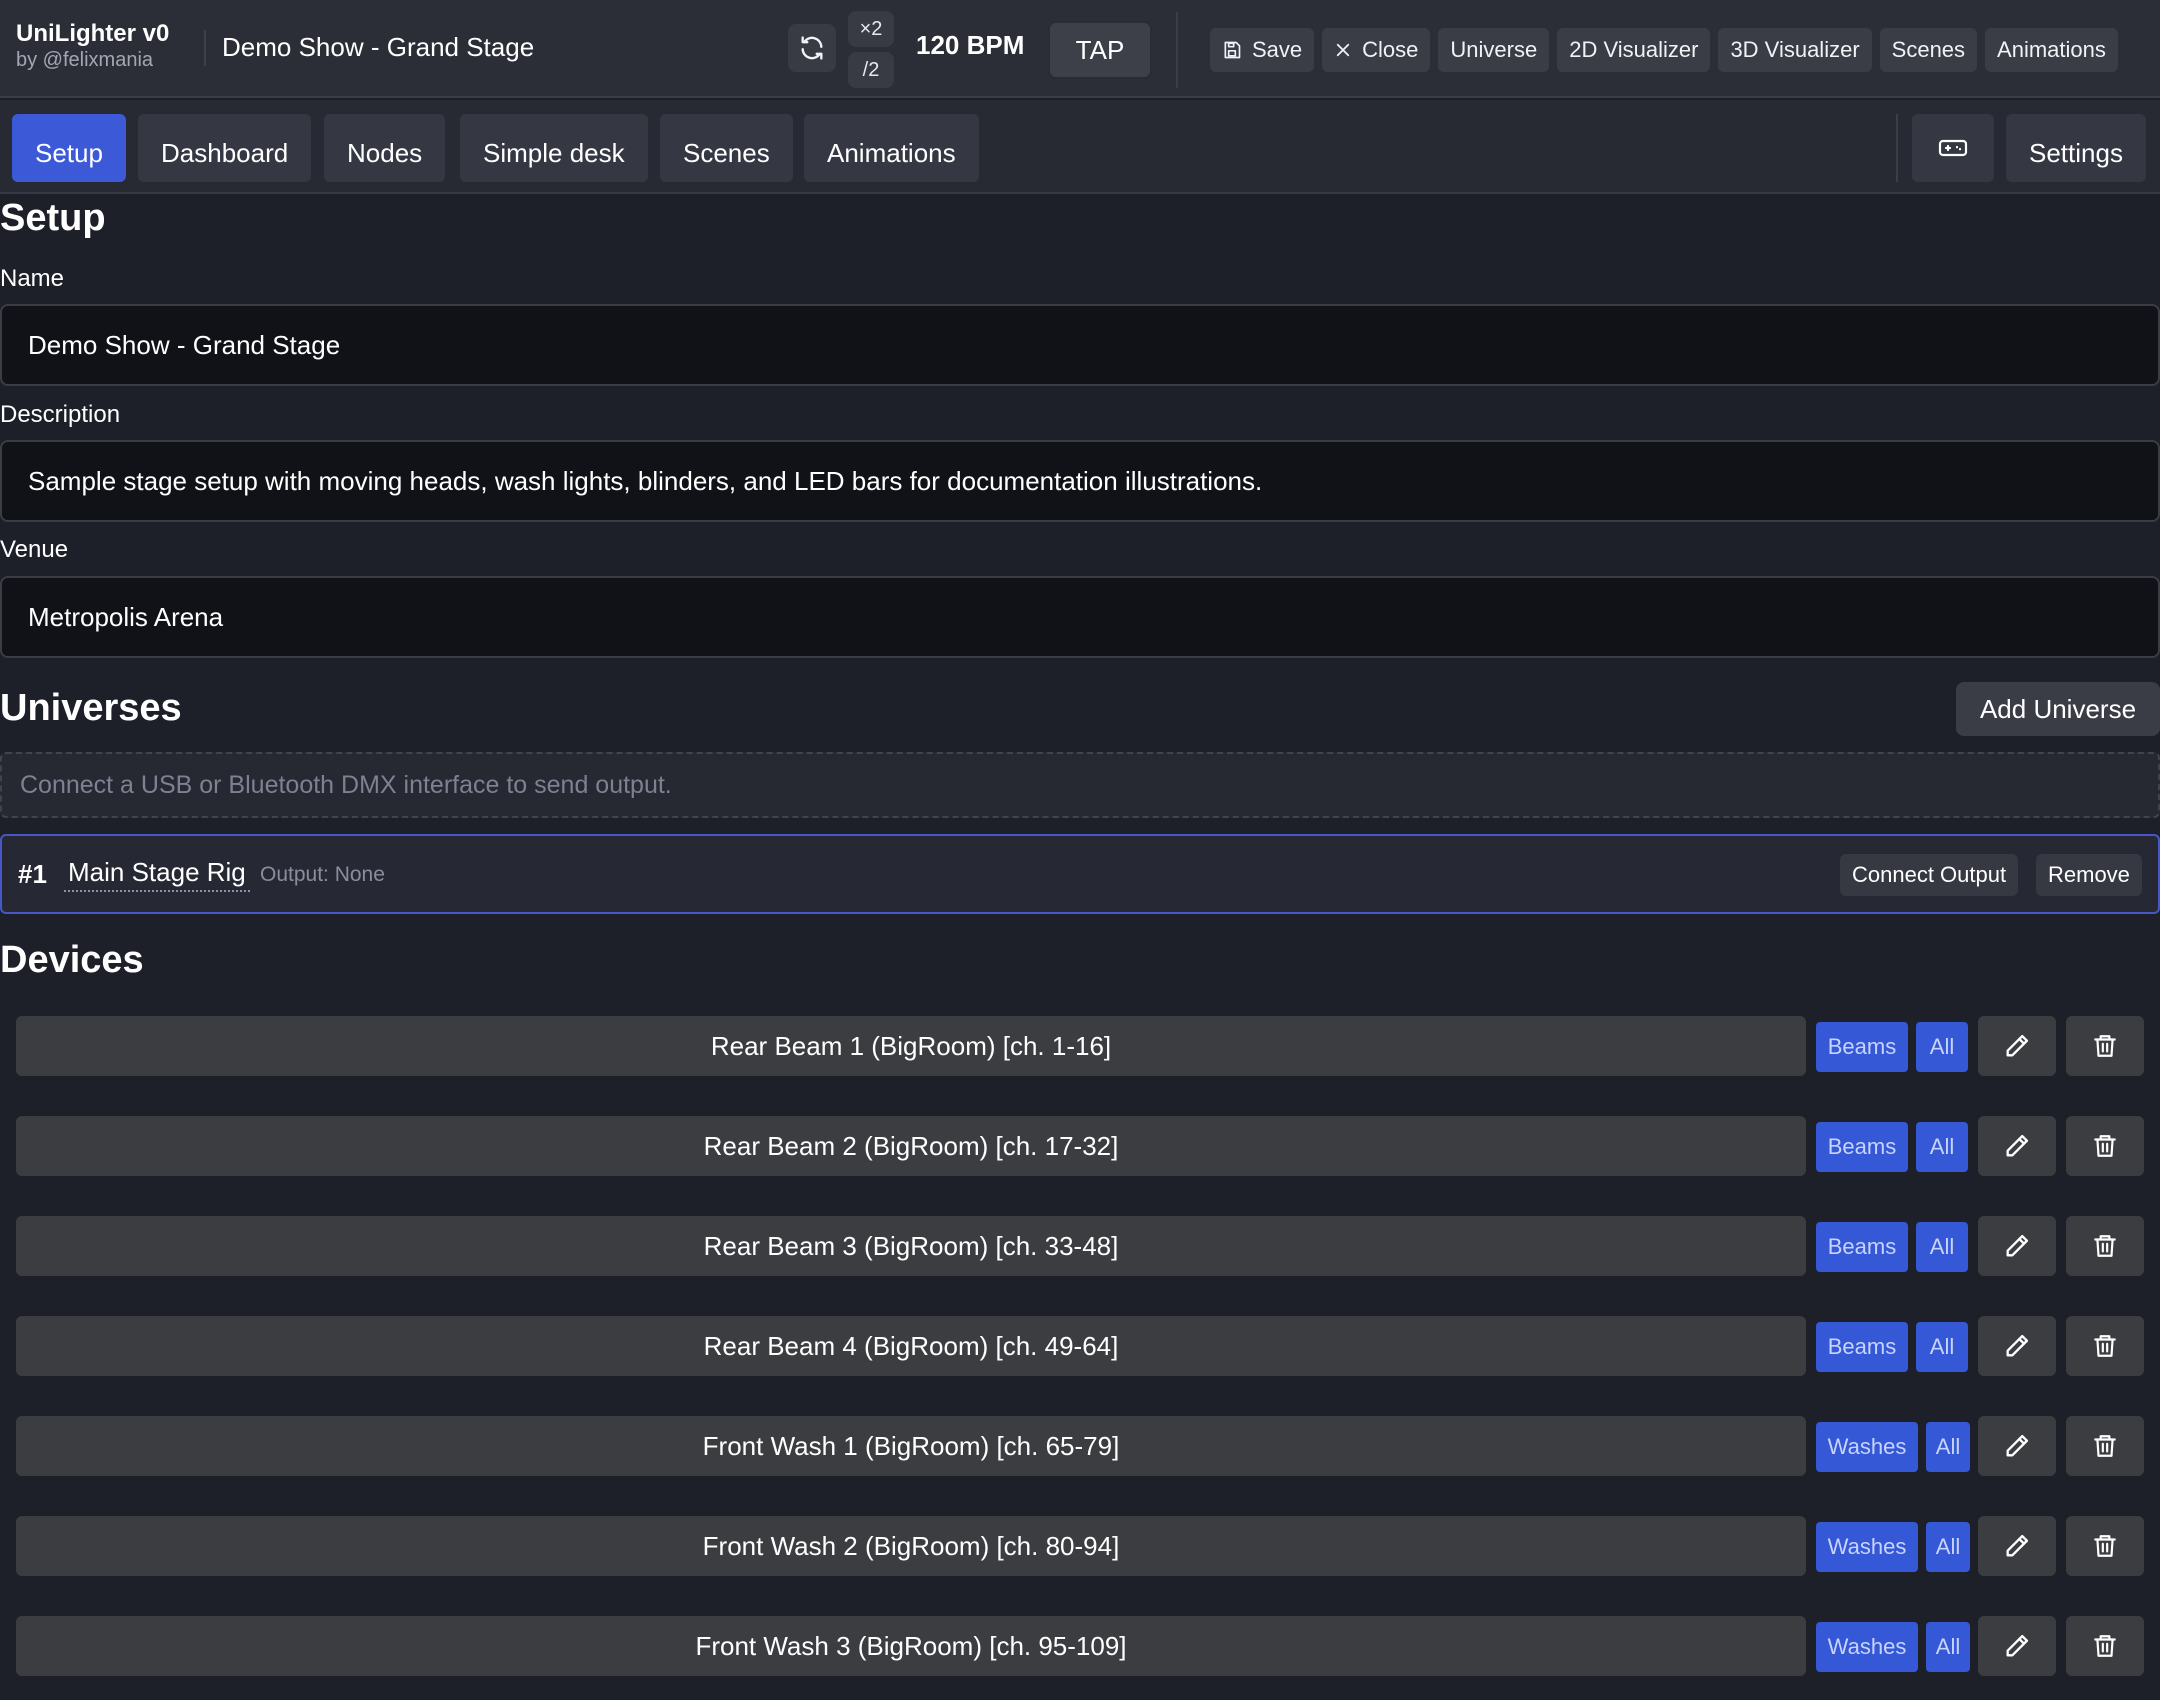  I want to click on gamepad-button, so click(1953, 148).